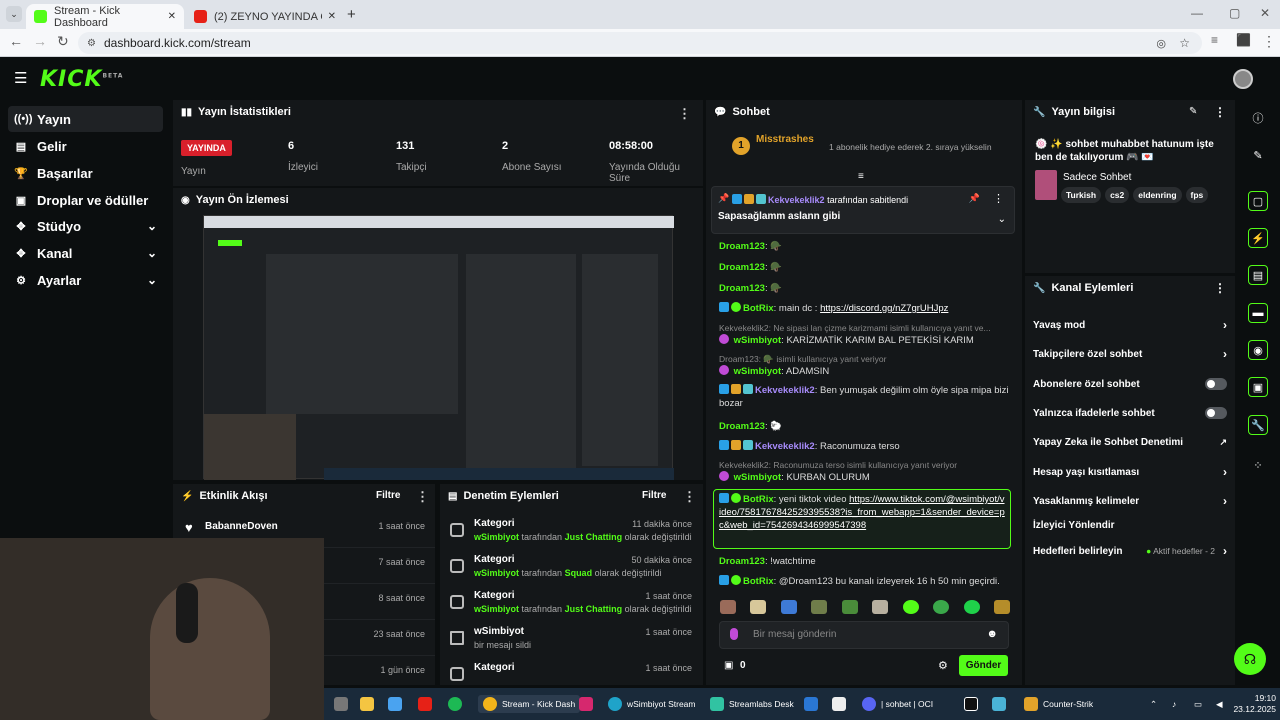 Image resolution: width=1280 pixels, height=720 pixels. I want to click on reload-icon: ↻, so click(63, 41).